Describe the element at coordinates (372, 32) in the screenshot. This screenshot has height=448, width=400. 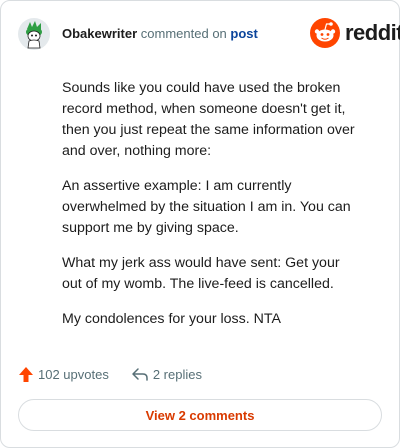
I see `reddit-wordmark: reddit` at that location.